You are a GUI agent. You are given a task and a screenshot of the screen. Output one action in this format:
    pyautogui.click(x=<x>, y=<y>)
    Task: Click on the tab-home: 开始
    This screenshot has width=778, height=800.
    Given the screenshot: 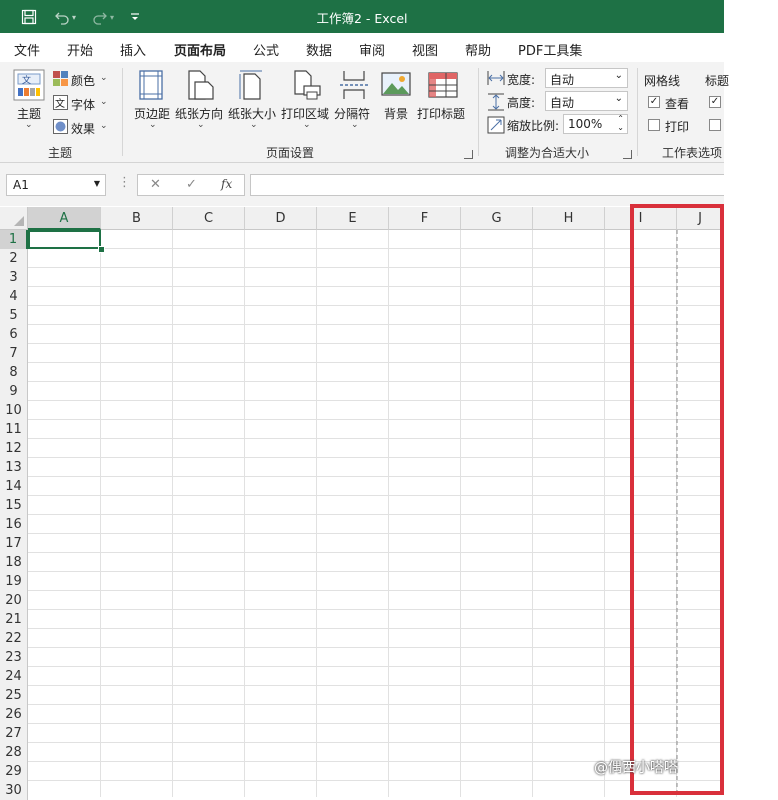 What is the action you would take?
    pyautogui.click(x=80, y=49)
    